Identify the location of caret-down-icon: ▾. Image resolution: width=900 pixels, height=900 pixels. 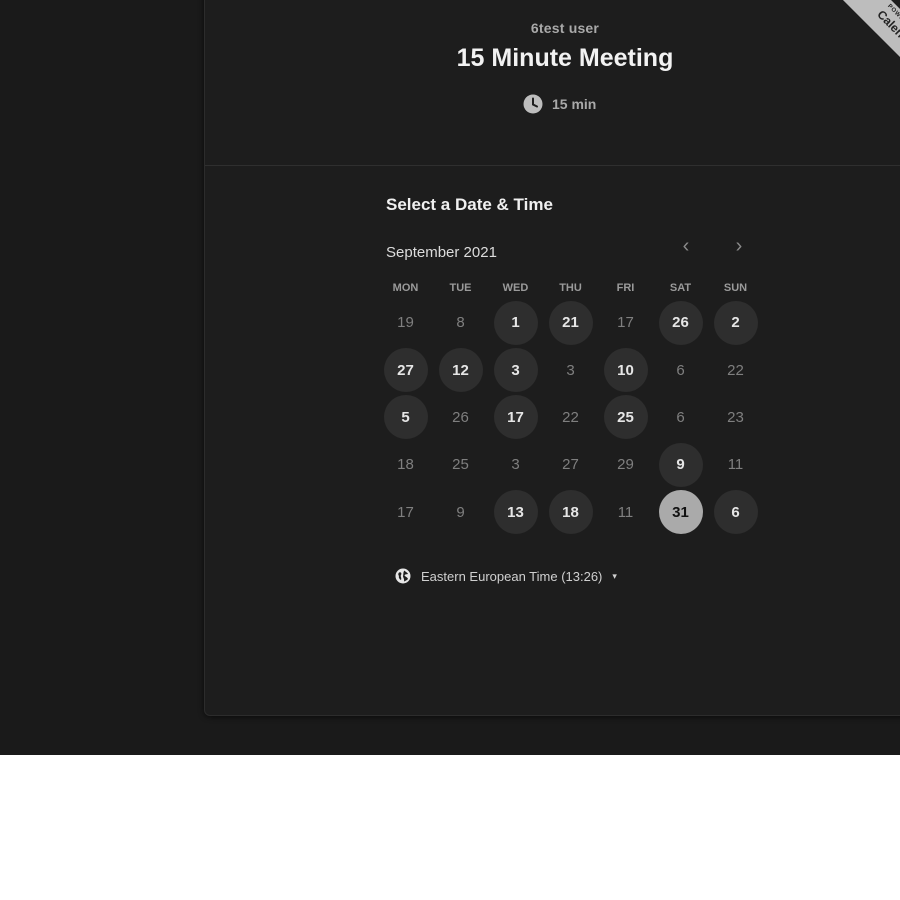
(614, 575).